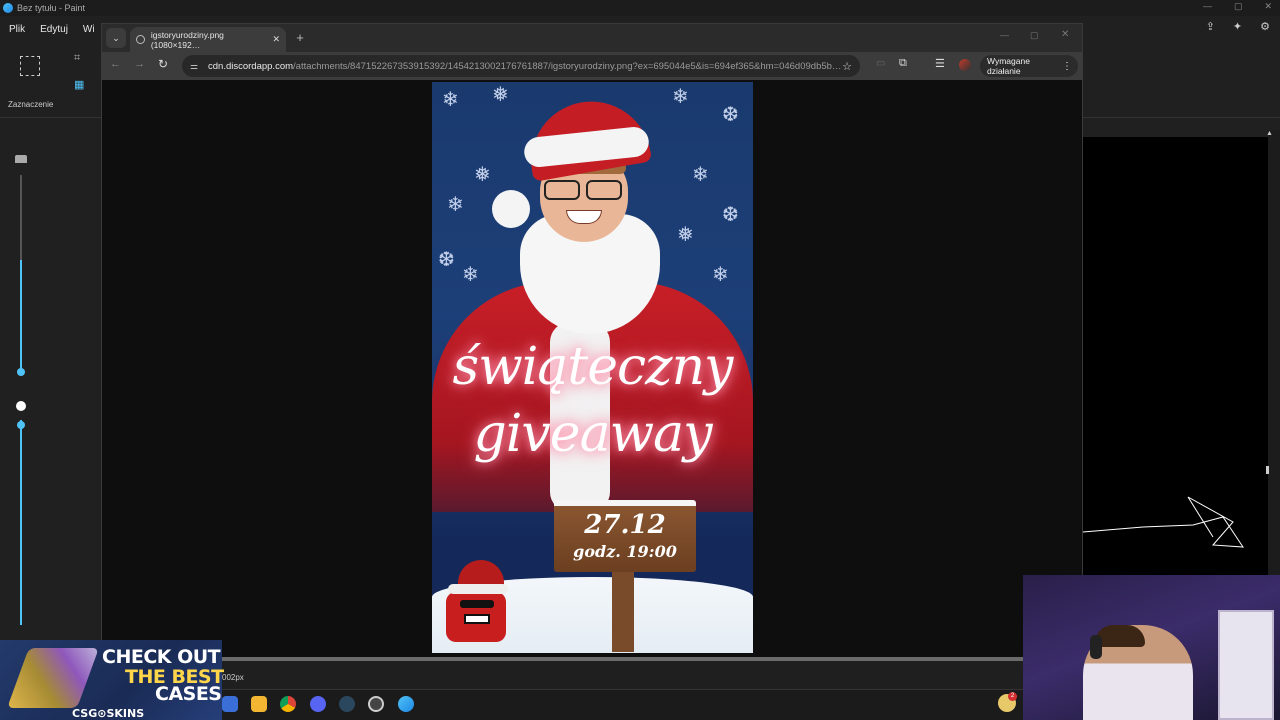 The image size is (1280, 720). What do you see at coordinates (21, 406) in the screenshot?
I see `opacity-drop-icon` at bounding box center [21, 406].